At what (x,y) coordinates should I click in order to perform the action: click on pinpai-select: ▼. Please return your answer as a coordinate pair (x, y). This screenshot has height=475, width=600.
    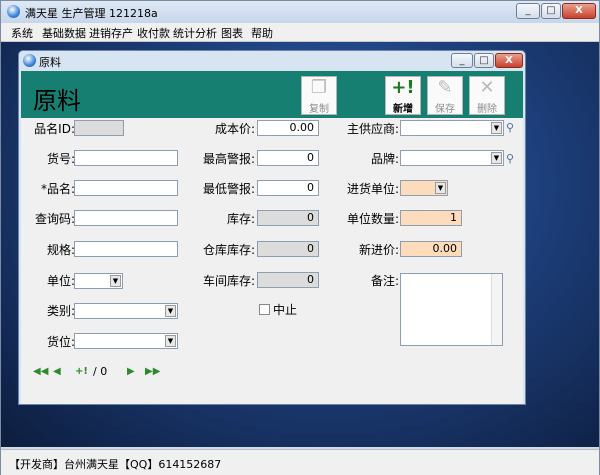
    Looking at the image, I should click on (452, 158).